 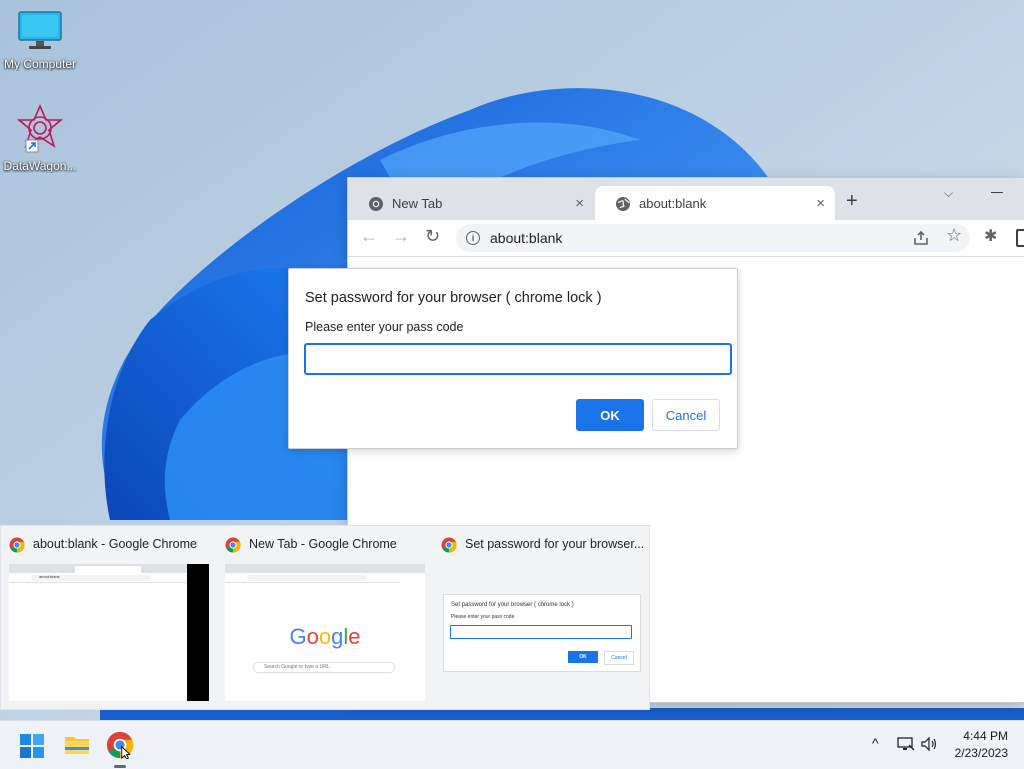 I want to click on clock-time: 4:44 PM, so click(x=976, y=736).